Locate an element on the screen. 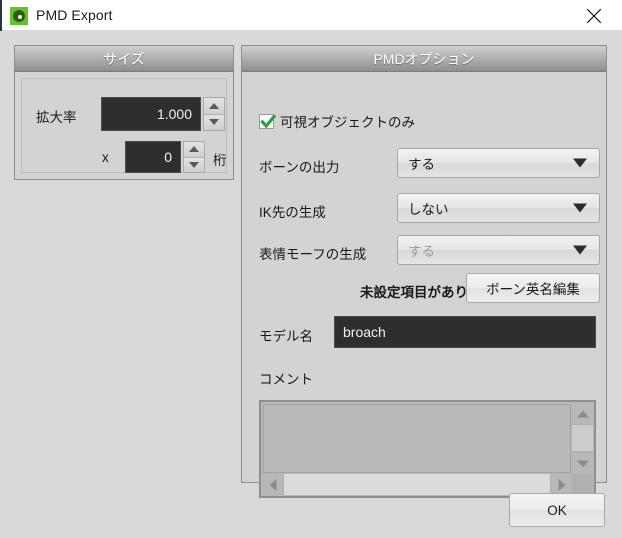  comment-horizontal-scrollbar is located at coordinates (417, 484).